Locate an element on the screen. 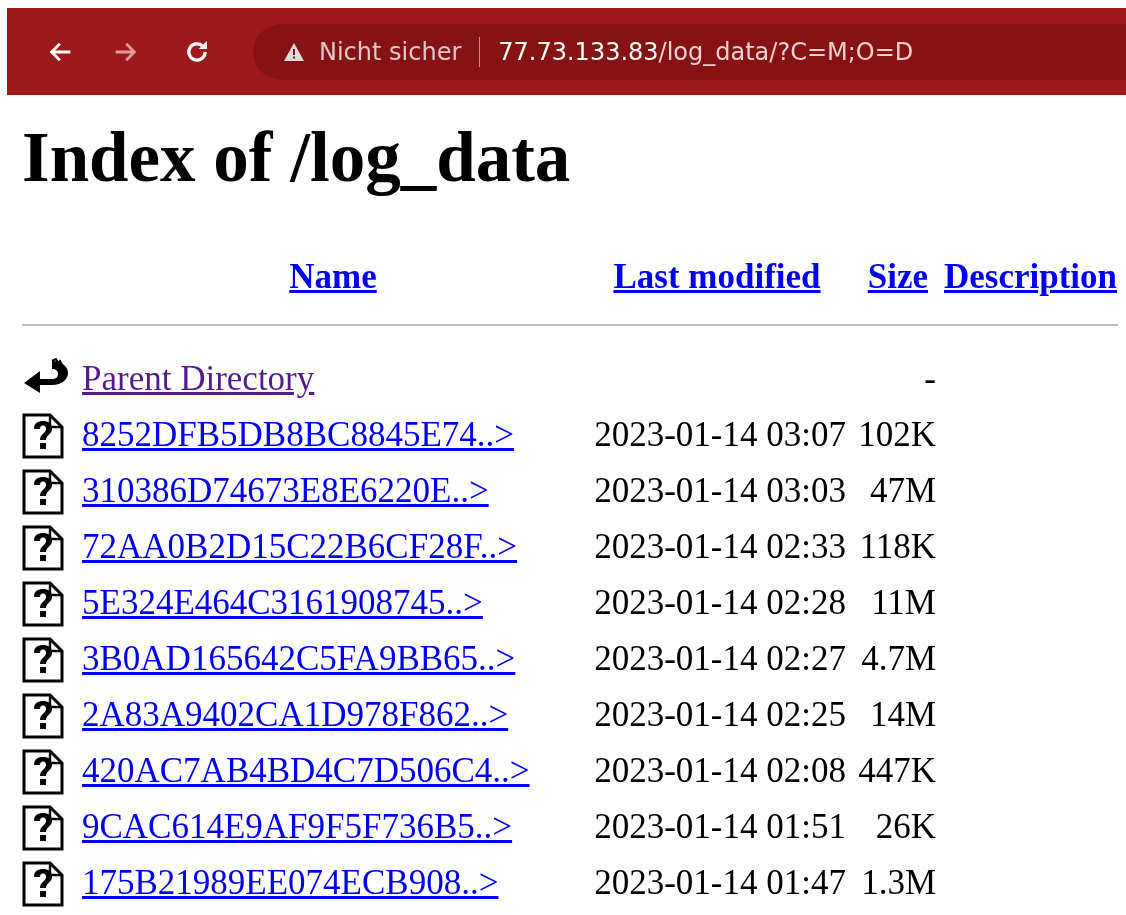  file-size: 47M is located at coordinates (902, 491).